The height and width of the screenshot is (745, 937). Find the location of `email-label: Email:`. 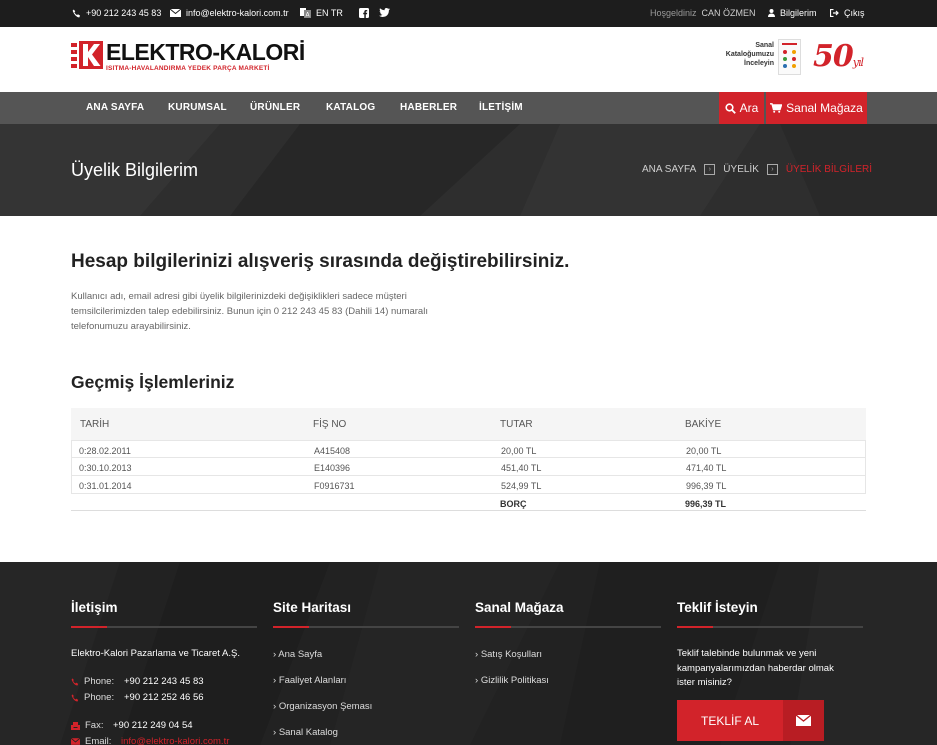

email-label: Email: is located at coordinates (98, 740).